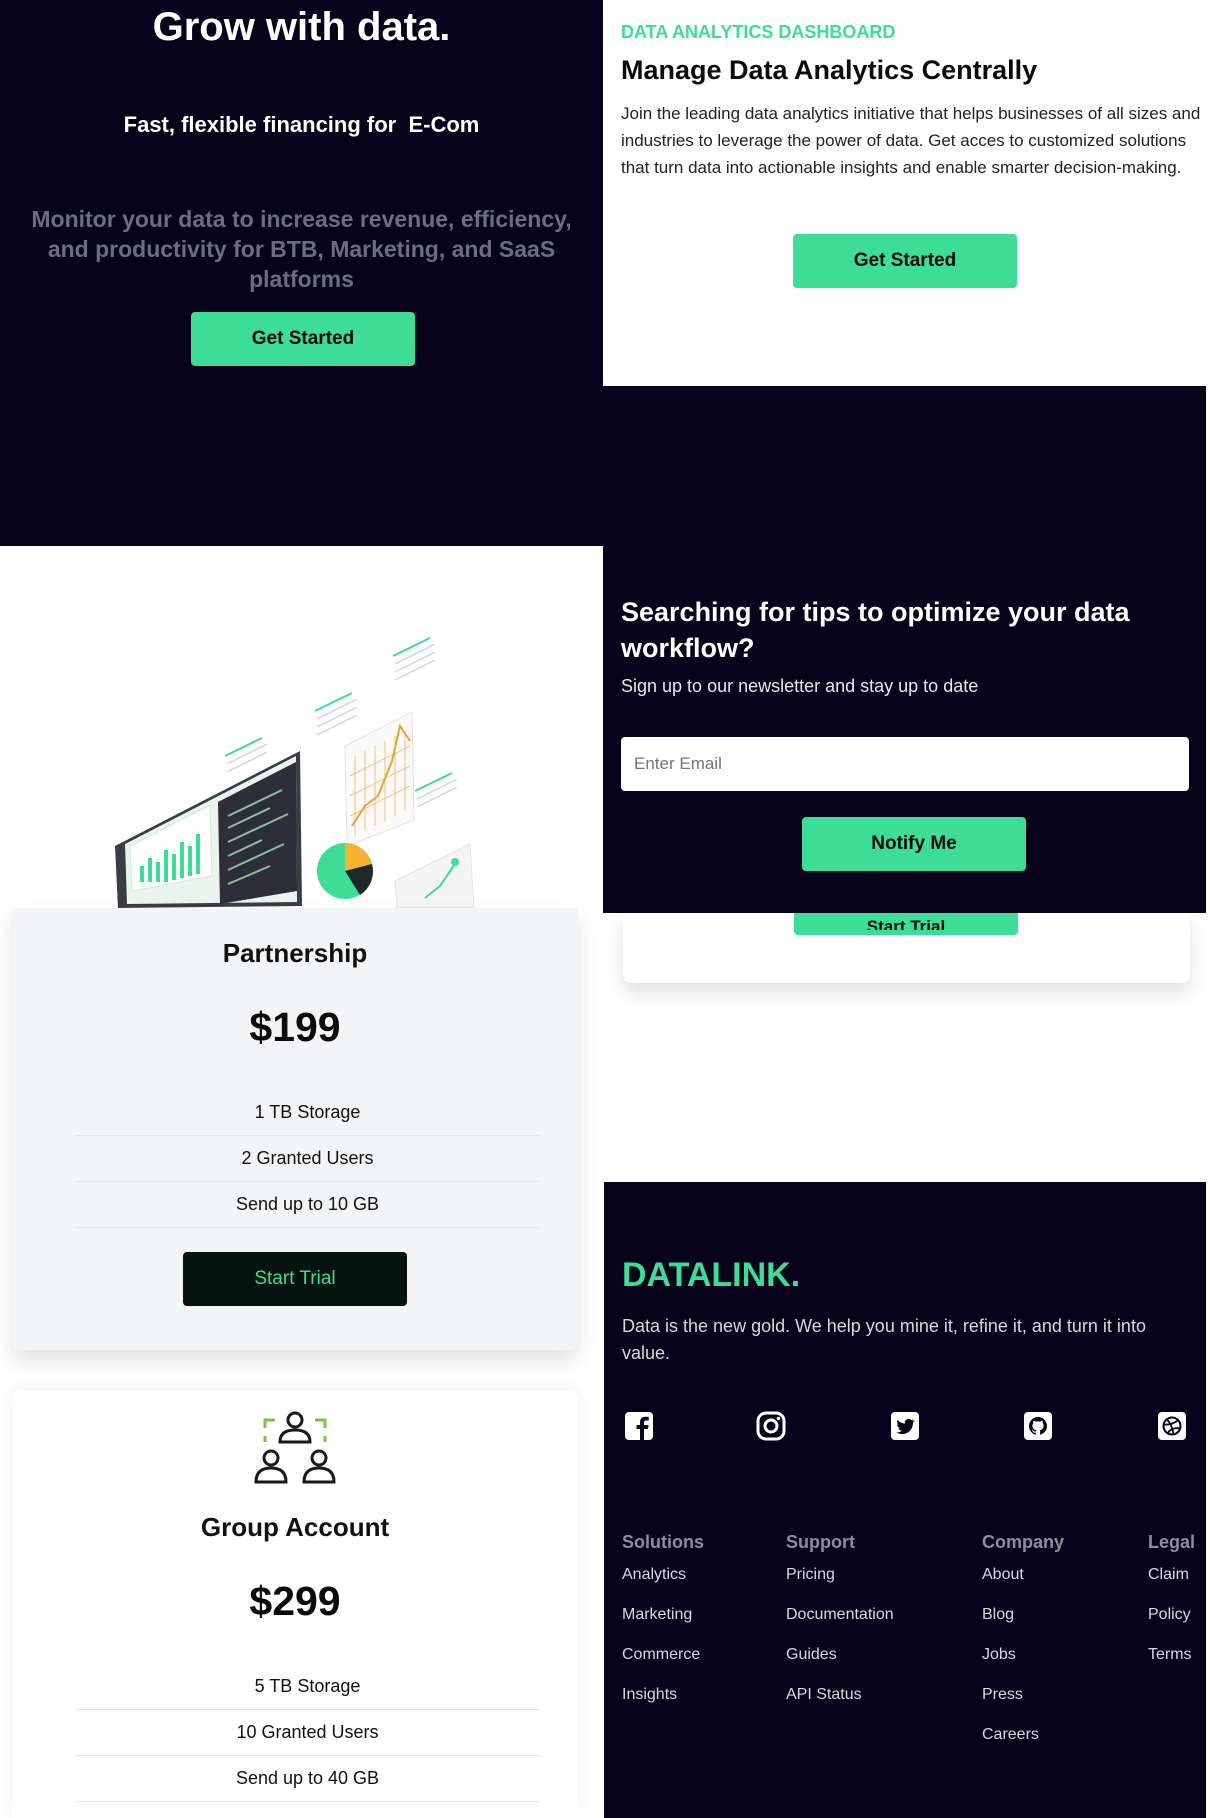 Image resolution: width=1210 pixels, height=1818 pixels. Describe the element at coordinates (1003, 1575) in the screenshot. I see `footer-link-about: About` at that location.